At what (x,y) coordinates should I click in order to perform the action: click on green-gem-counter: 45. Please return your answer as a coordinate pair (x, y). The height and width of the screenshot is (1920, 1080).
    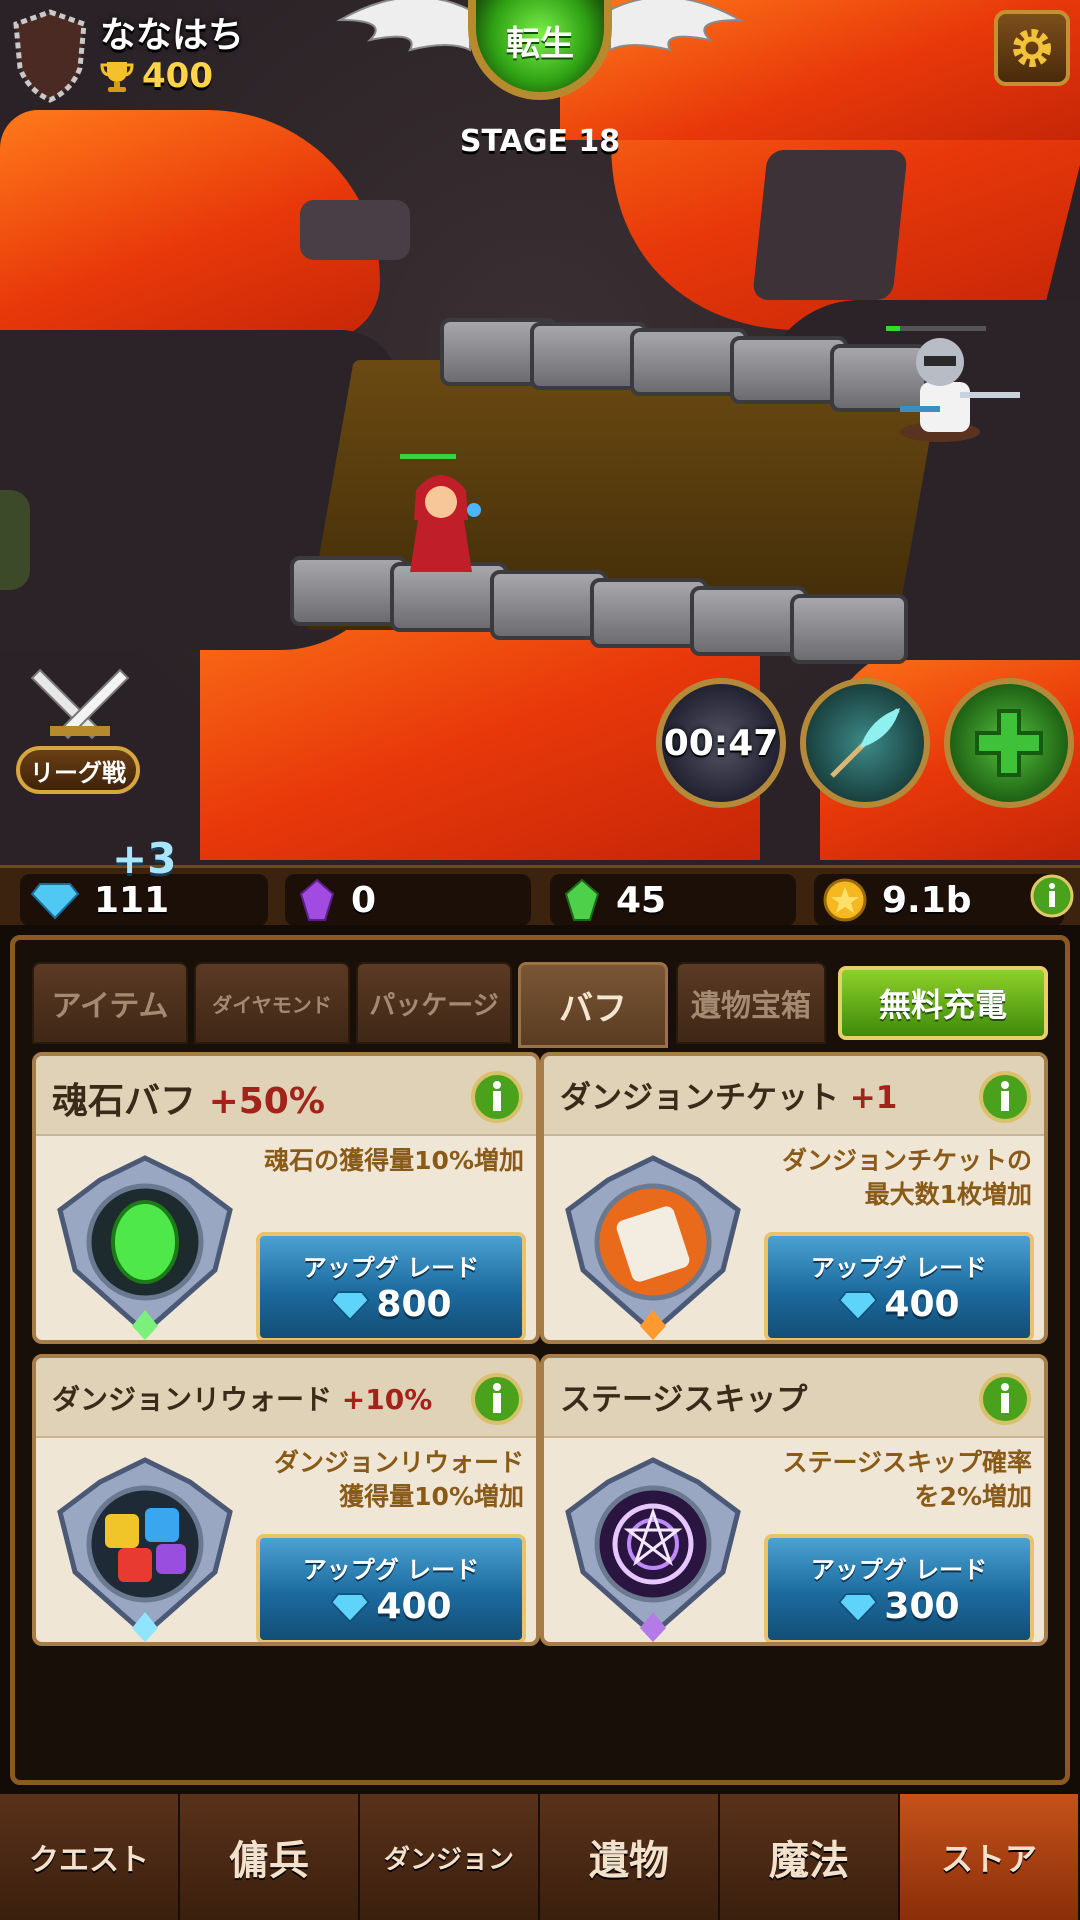
    Looking at the image, I should click on (673, 900).